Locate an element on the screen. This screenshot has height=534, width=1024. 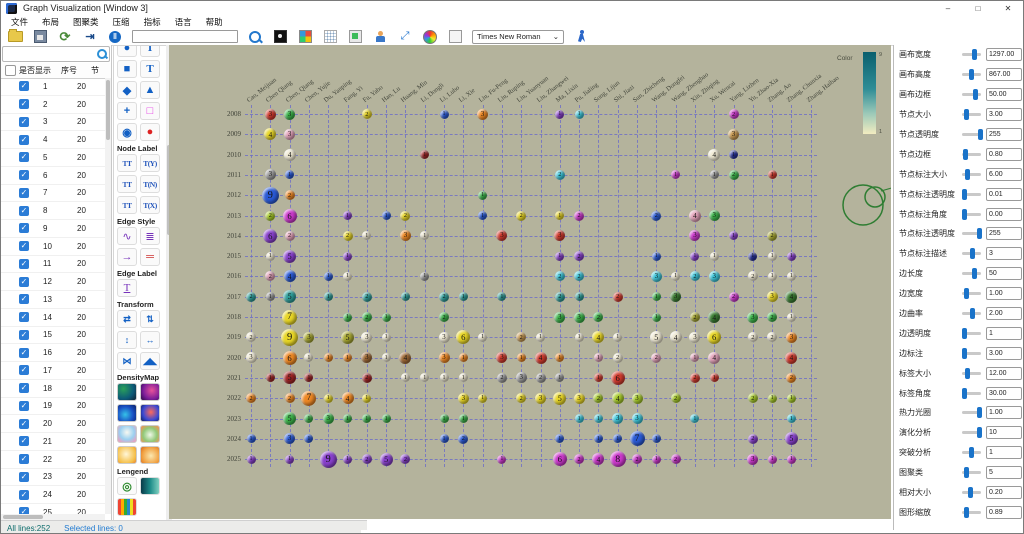
table-search-input is located at coordinates (56, 54).